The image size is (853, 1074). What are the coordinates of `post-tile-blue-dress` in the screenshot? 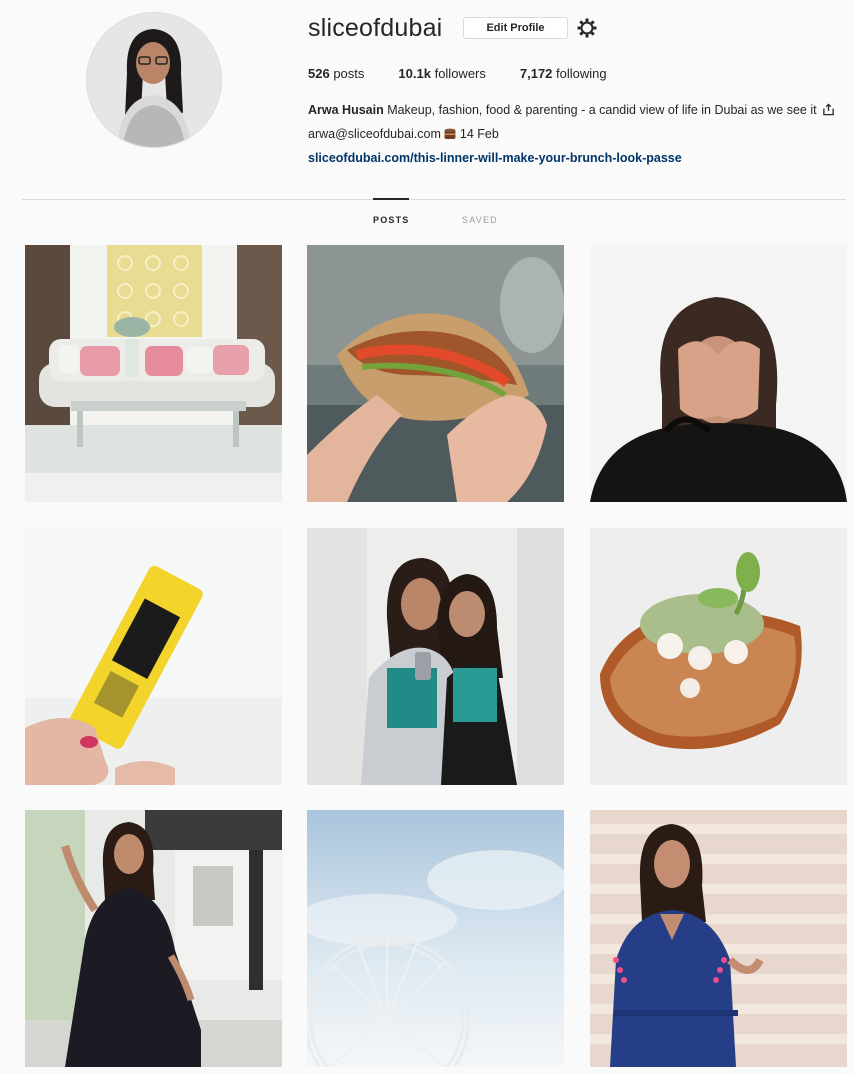 It's located at (718, 938).